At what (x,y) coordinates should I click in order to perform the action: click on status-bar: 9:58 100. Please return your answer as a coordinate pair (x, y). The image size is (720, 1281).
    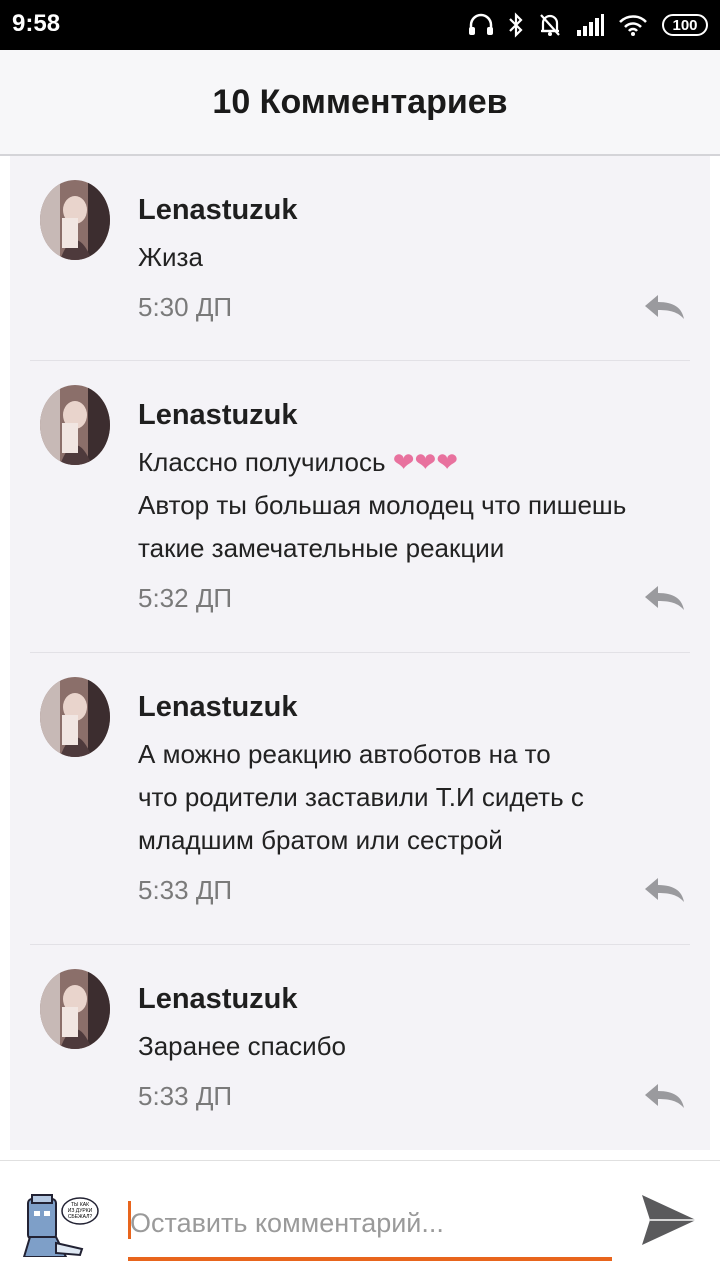
    Looking at the image, I should click on (360, 25).